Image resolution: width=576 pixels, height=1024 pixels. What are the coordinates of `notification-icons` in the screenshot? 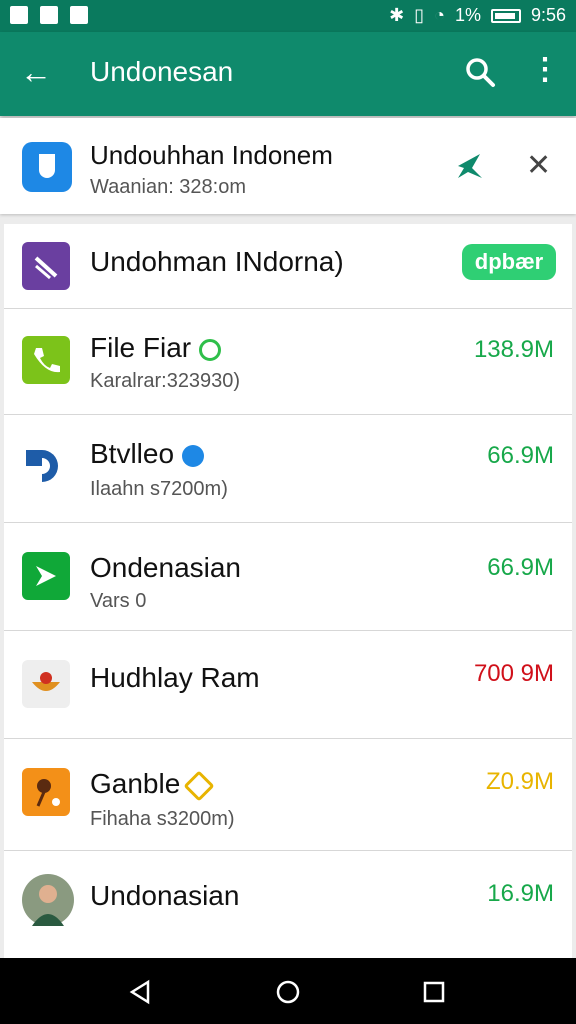 It's located at (49, 15).